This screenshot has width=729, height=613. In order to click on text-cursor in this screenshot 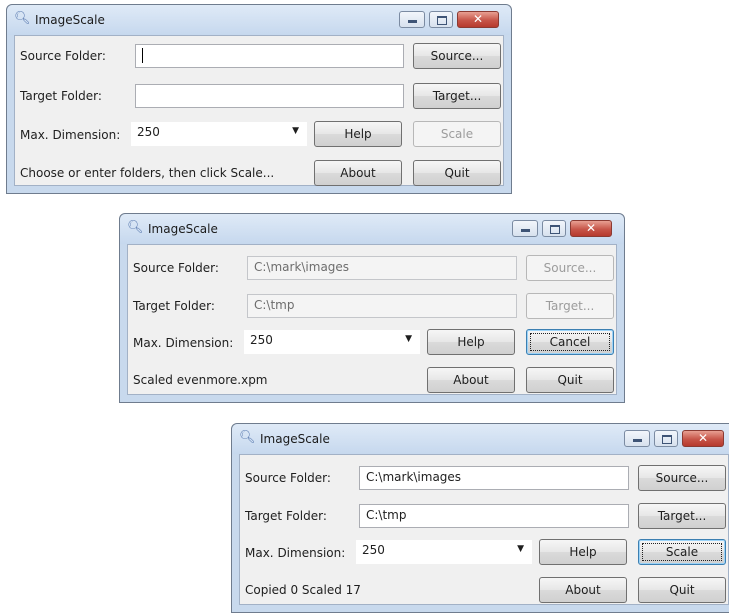, I will do `click(142, 55)`.